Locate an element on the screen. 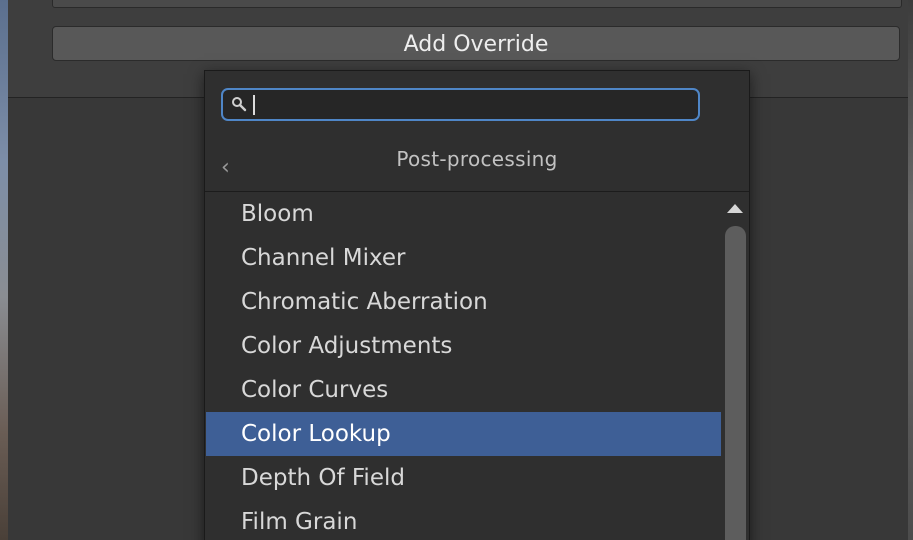 This screenshot has width=913, height=540. list-item-bloom: Bloom is located at coordinates (463, 214).